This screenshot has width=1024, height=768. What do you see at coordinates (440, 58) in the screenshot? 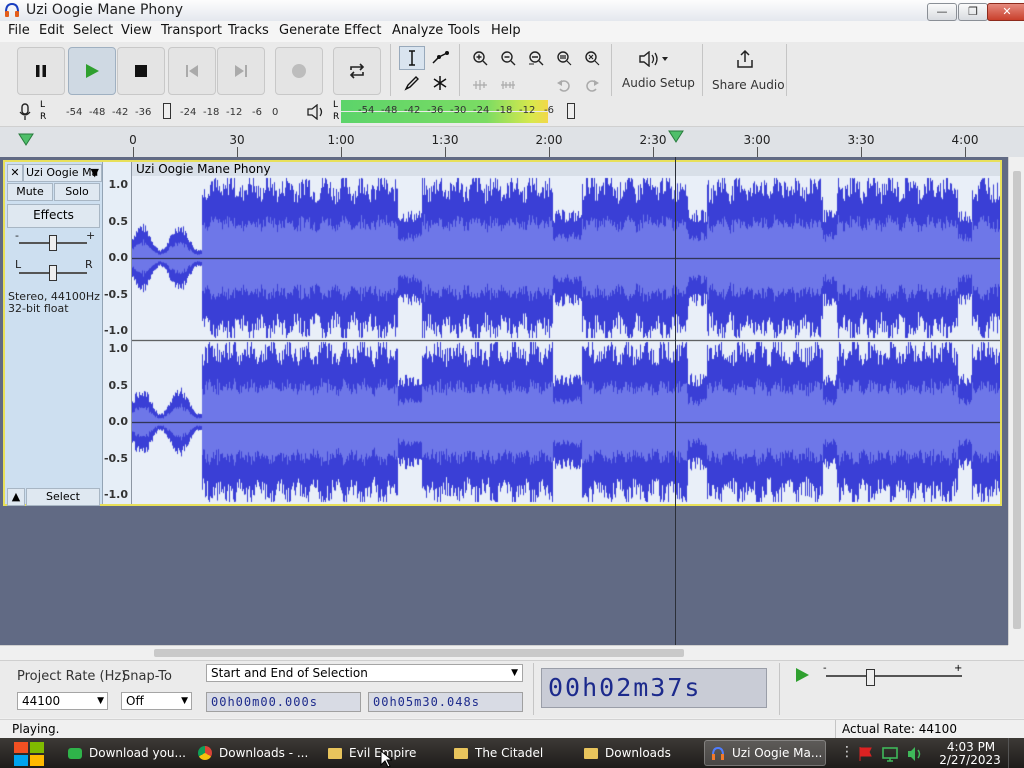
I see `envelope-tool` at bounding box center [440, 58].